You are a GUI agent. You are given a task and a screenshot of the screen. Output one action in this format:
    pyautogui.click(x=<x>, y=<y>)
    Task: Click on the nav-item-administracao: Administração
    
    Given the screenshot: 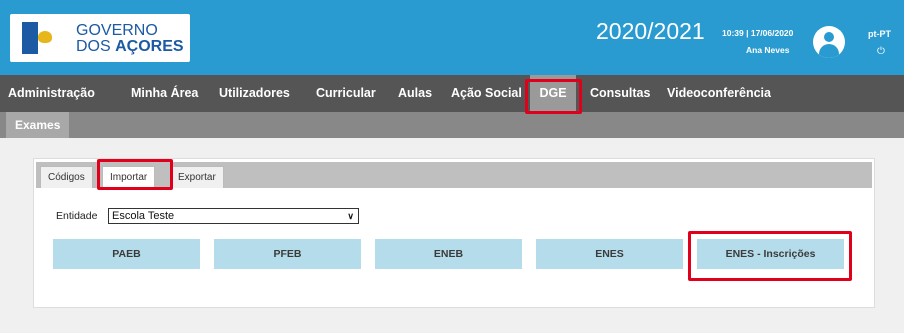 What is the action you would take?
    pyautogui.click(x=51, y=93)
    